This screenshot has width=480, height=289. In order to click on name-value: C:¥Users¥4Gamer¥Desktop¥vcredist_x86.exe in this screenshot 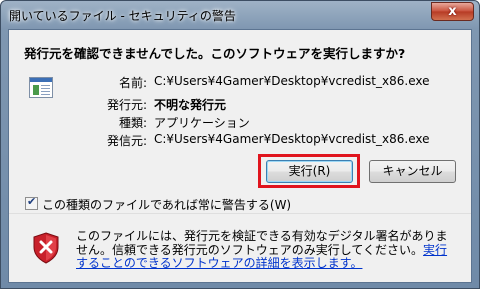, I will do `click(292, 81)`.